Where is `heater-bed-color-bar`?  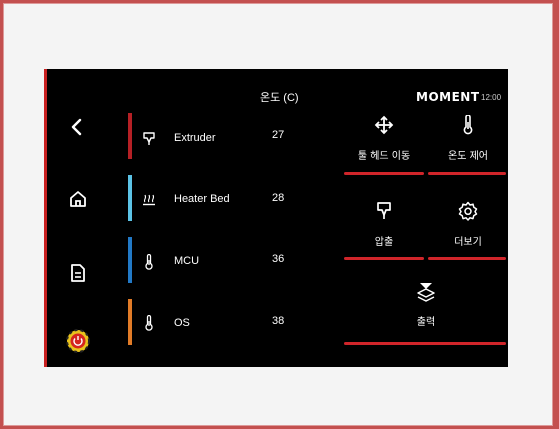
heater-bed-color-bar is located at coordinates (130, 198).